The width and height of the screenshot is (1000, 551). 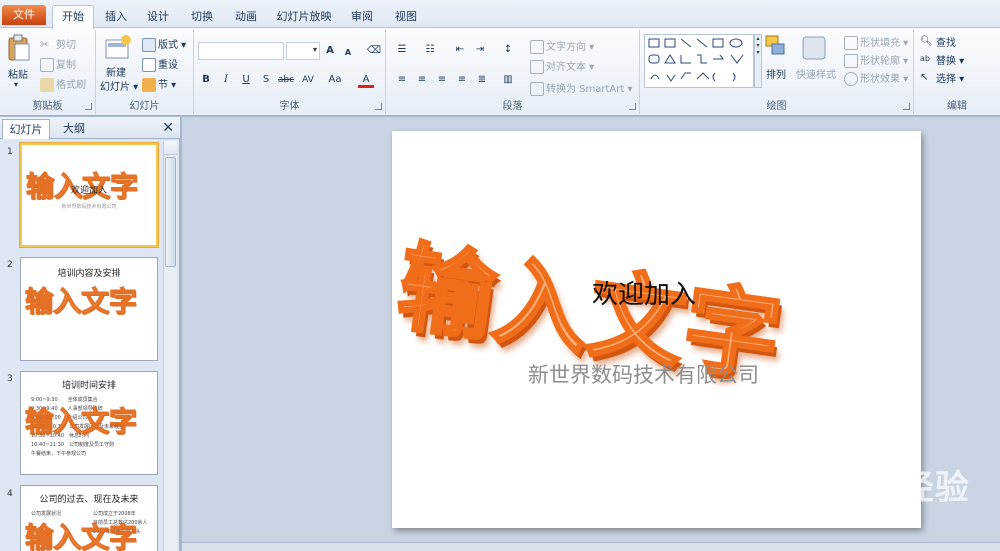 I want to click on shapes-gallery-scroll: ▴ ▾ ▾, so click(x=758, y=61).